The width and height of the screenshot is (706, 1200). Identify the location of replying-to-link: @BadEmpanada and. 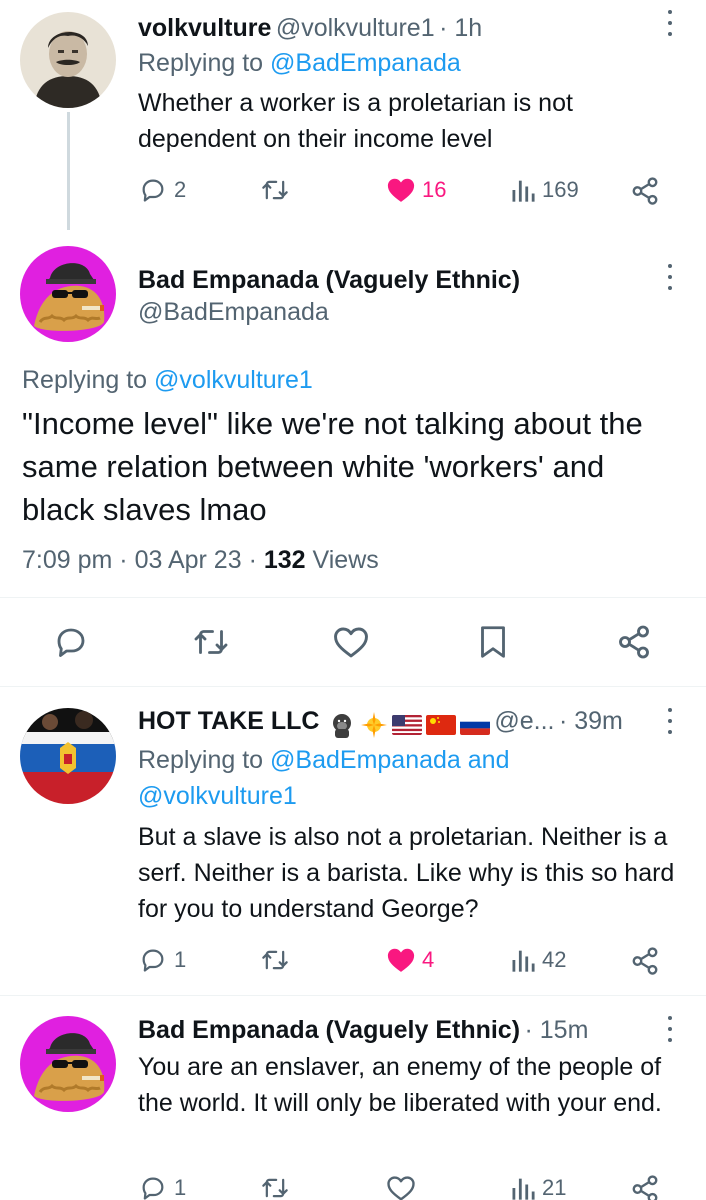
(389, 760).